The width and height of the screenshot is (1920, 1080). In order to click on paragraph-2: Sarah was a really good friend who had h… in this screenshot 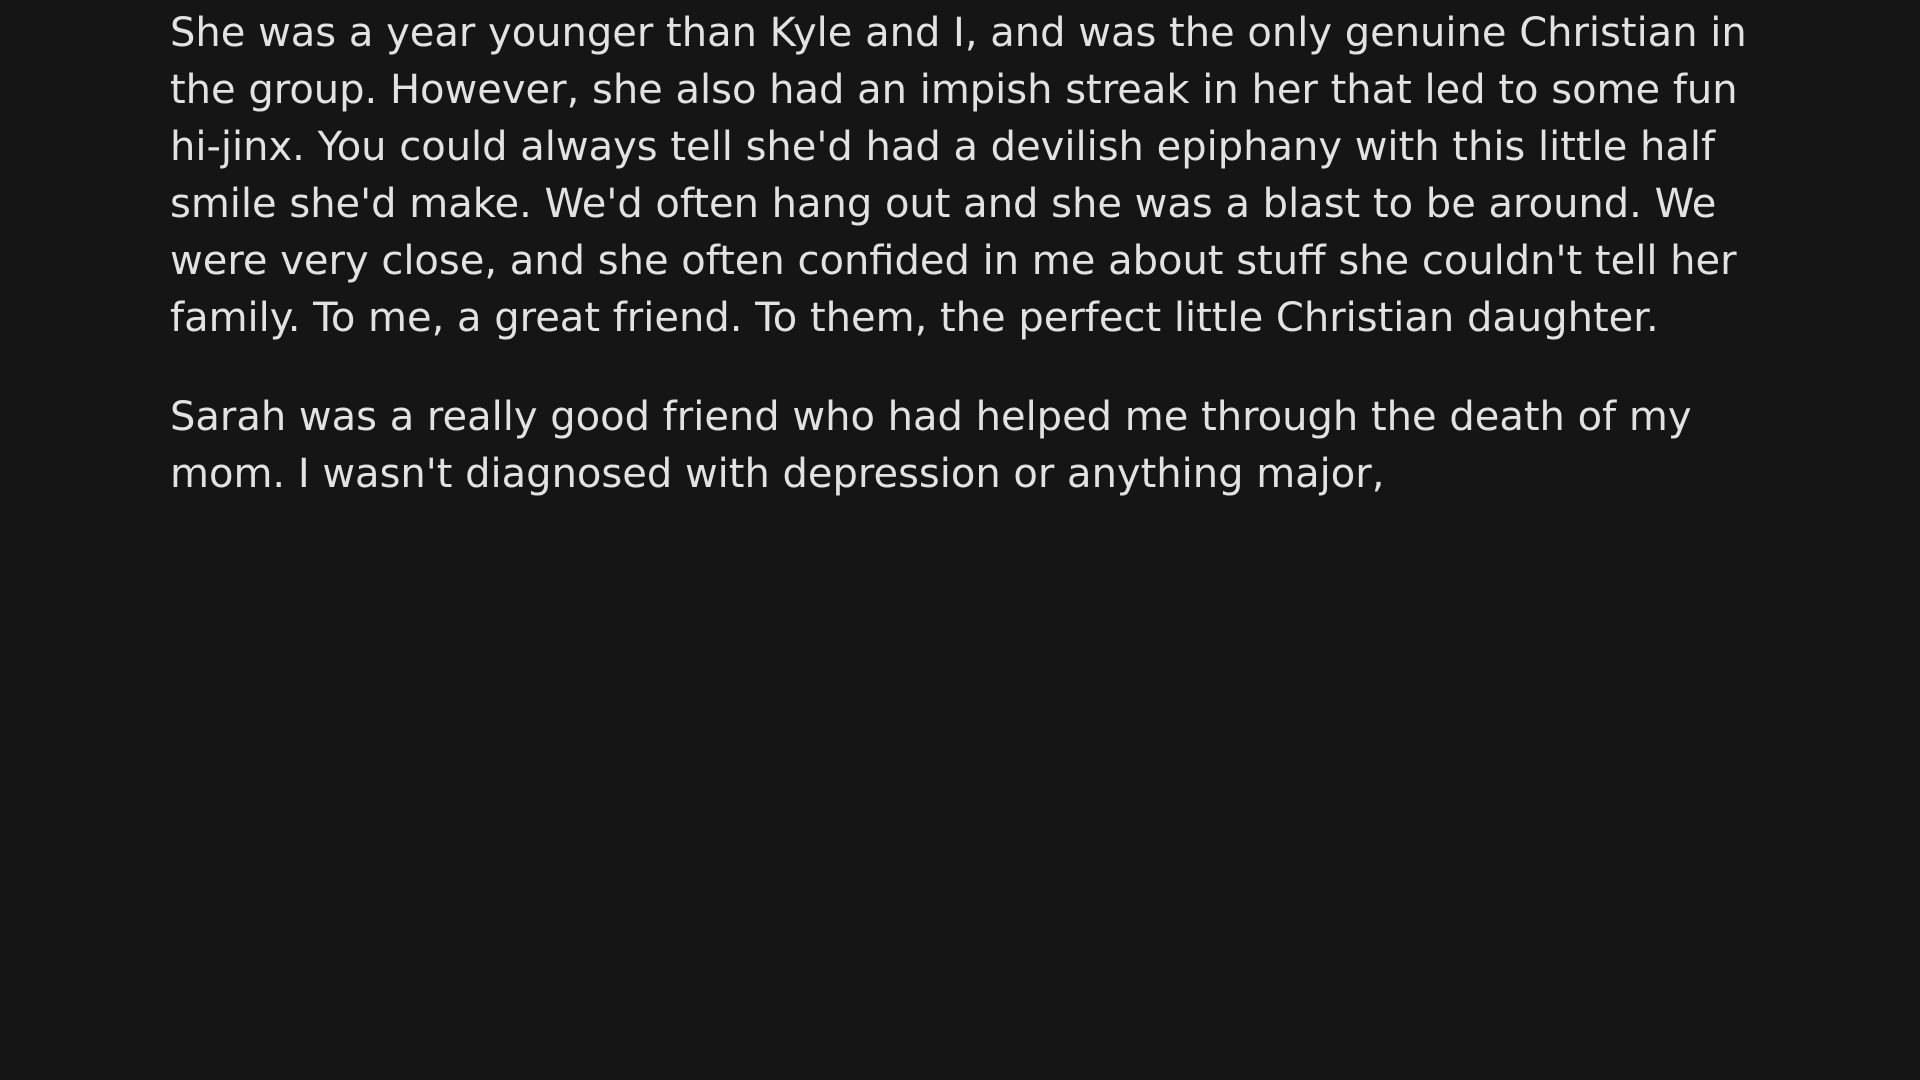, I will do `click(1030, 446)`.